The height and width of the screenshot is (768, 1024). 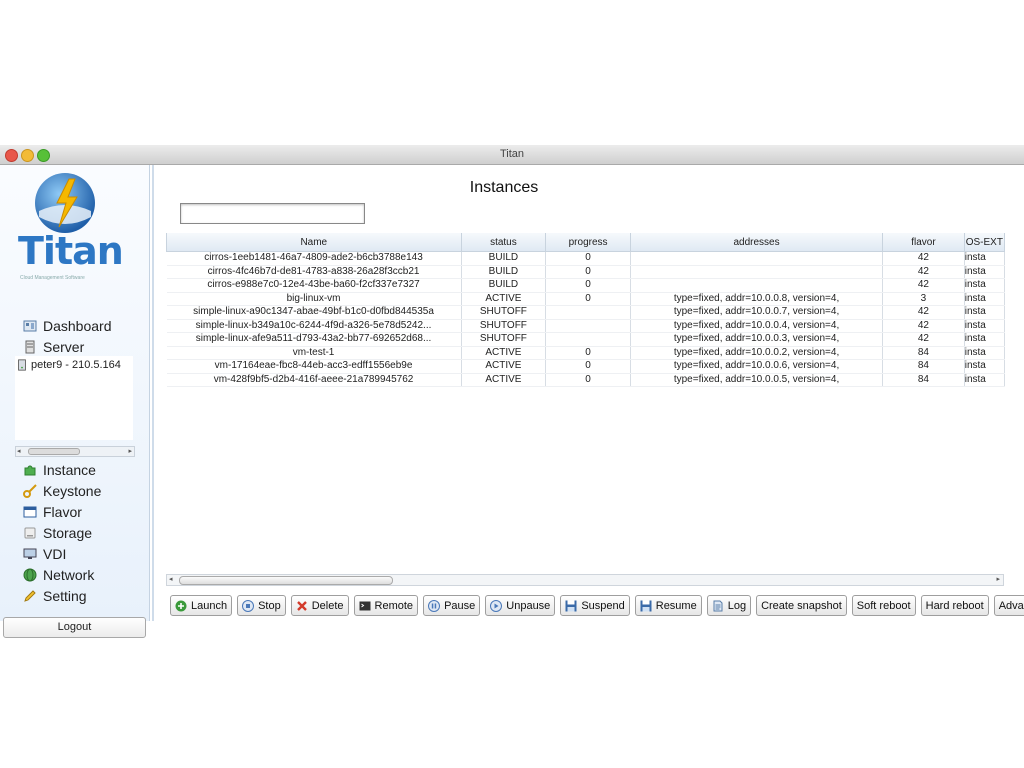 I want to click on tree-horizontal-scrollbar: ◂ ▸, so click(x=75, y=451).